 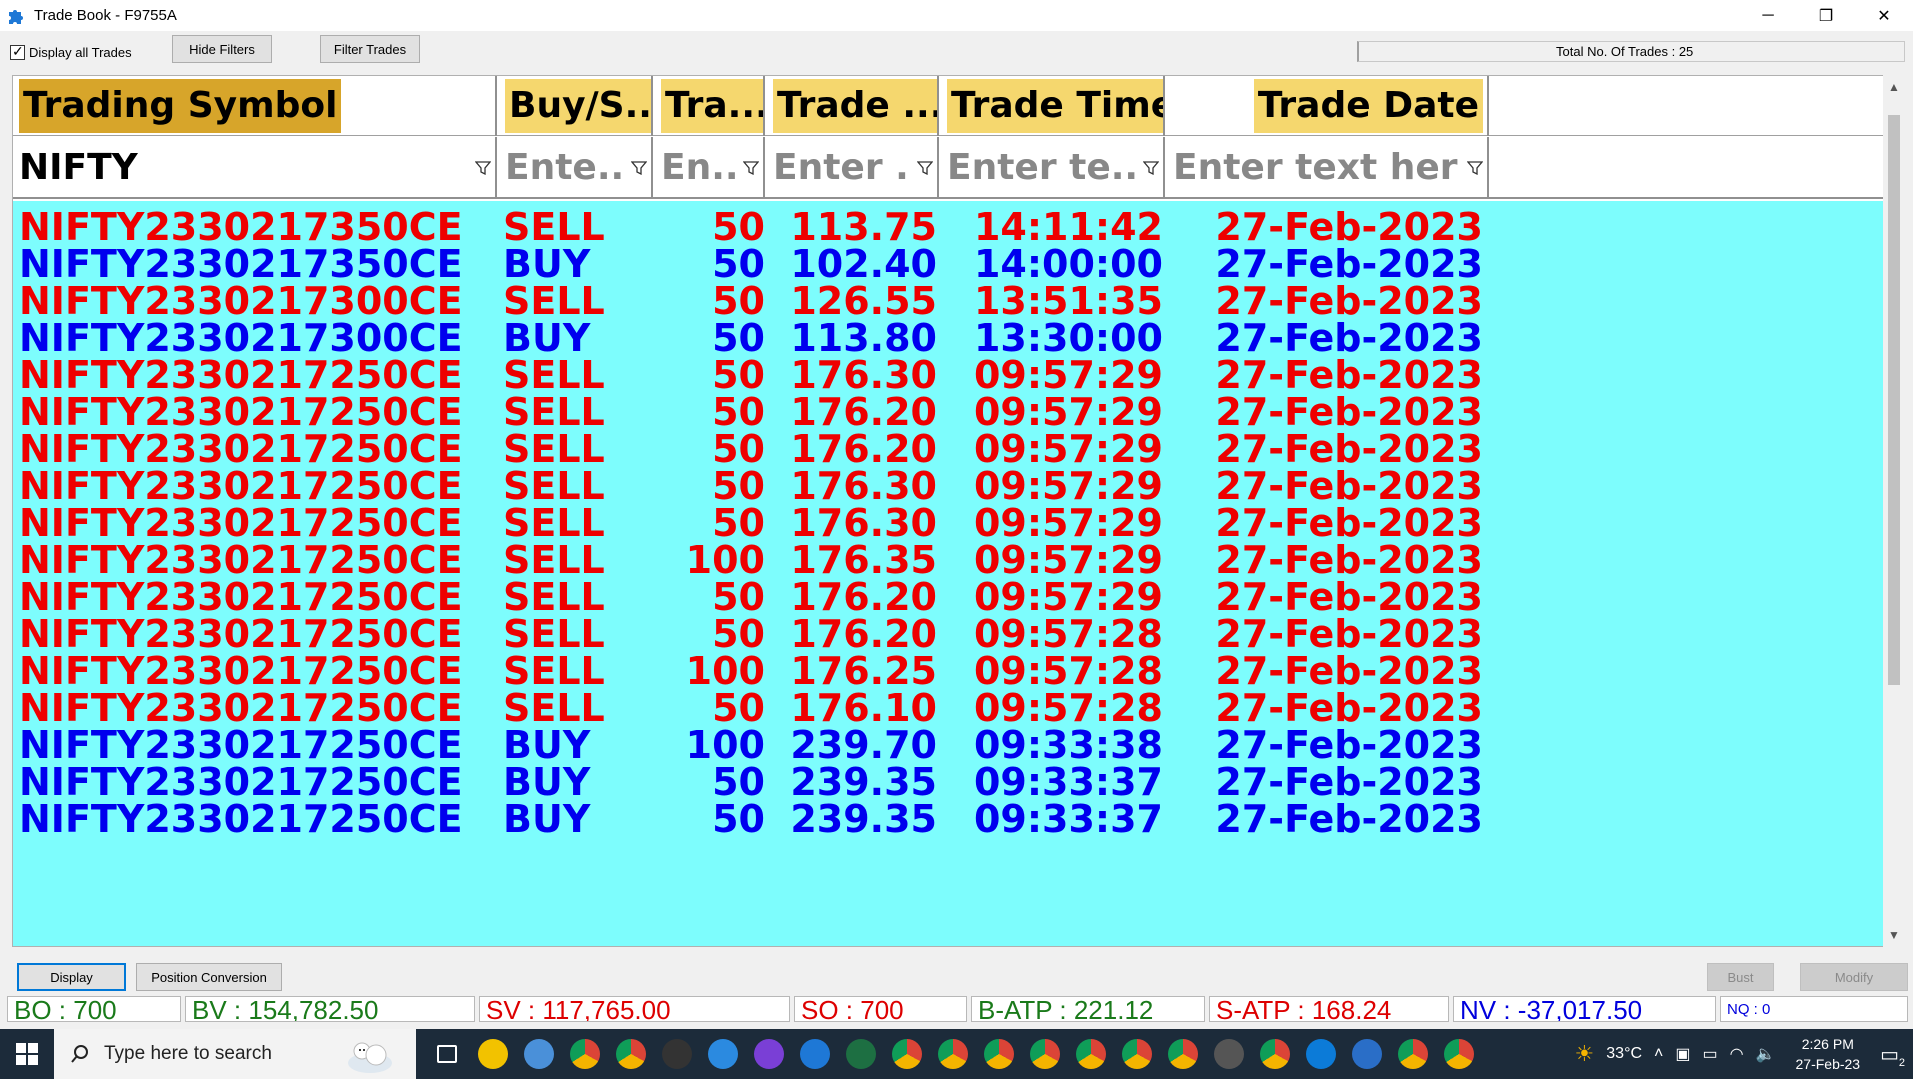 What do you see at coordinates (1709, 1054) in the screenshot?
I see `battery-icon: ▭` at bounding box center [1709, 1054].